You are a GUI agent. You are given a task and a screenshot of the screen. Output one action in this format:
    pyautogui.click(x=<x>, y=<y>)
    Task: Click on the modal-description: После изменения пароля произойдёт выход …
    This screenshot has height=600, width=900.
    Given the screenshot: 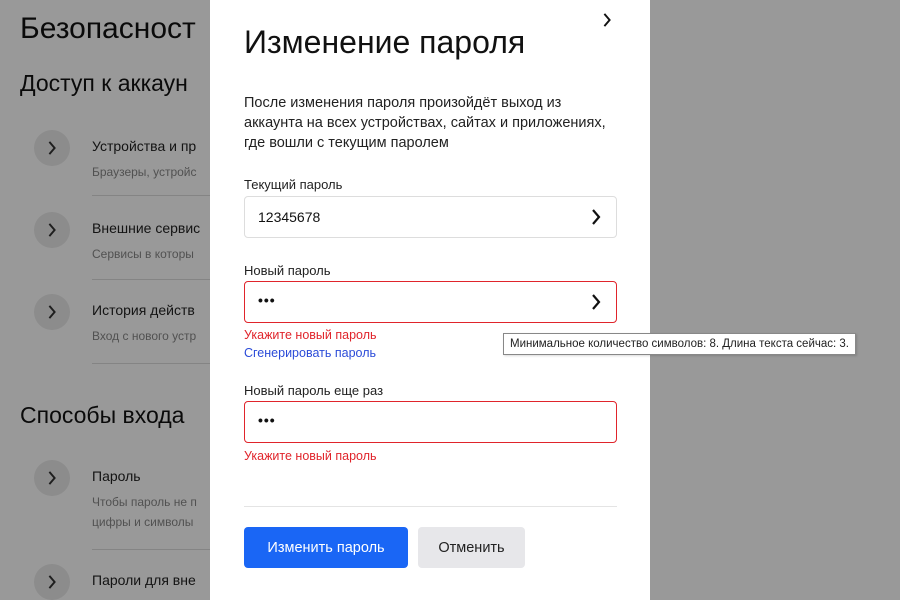 What is the action you would take?
    pyautogui.click(x=425, y=123)
    